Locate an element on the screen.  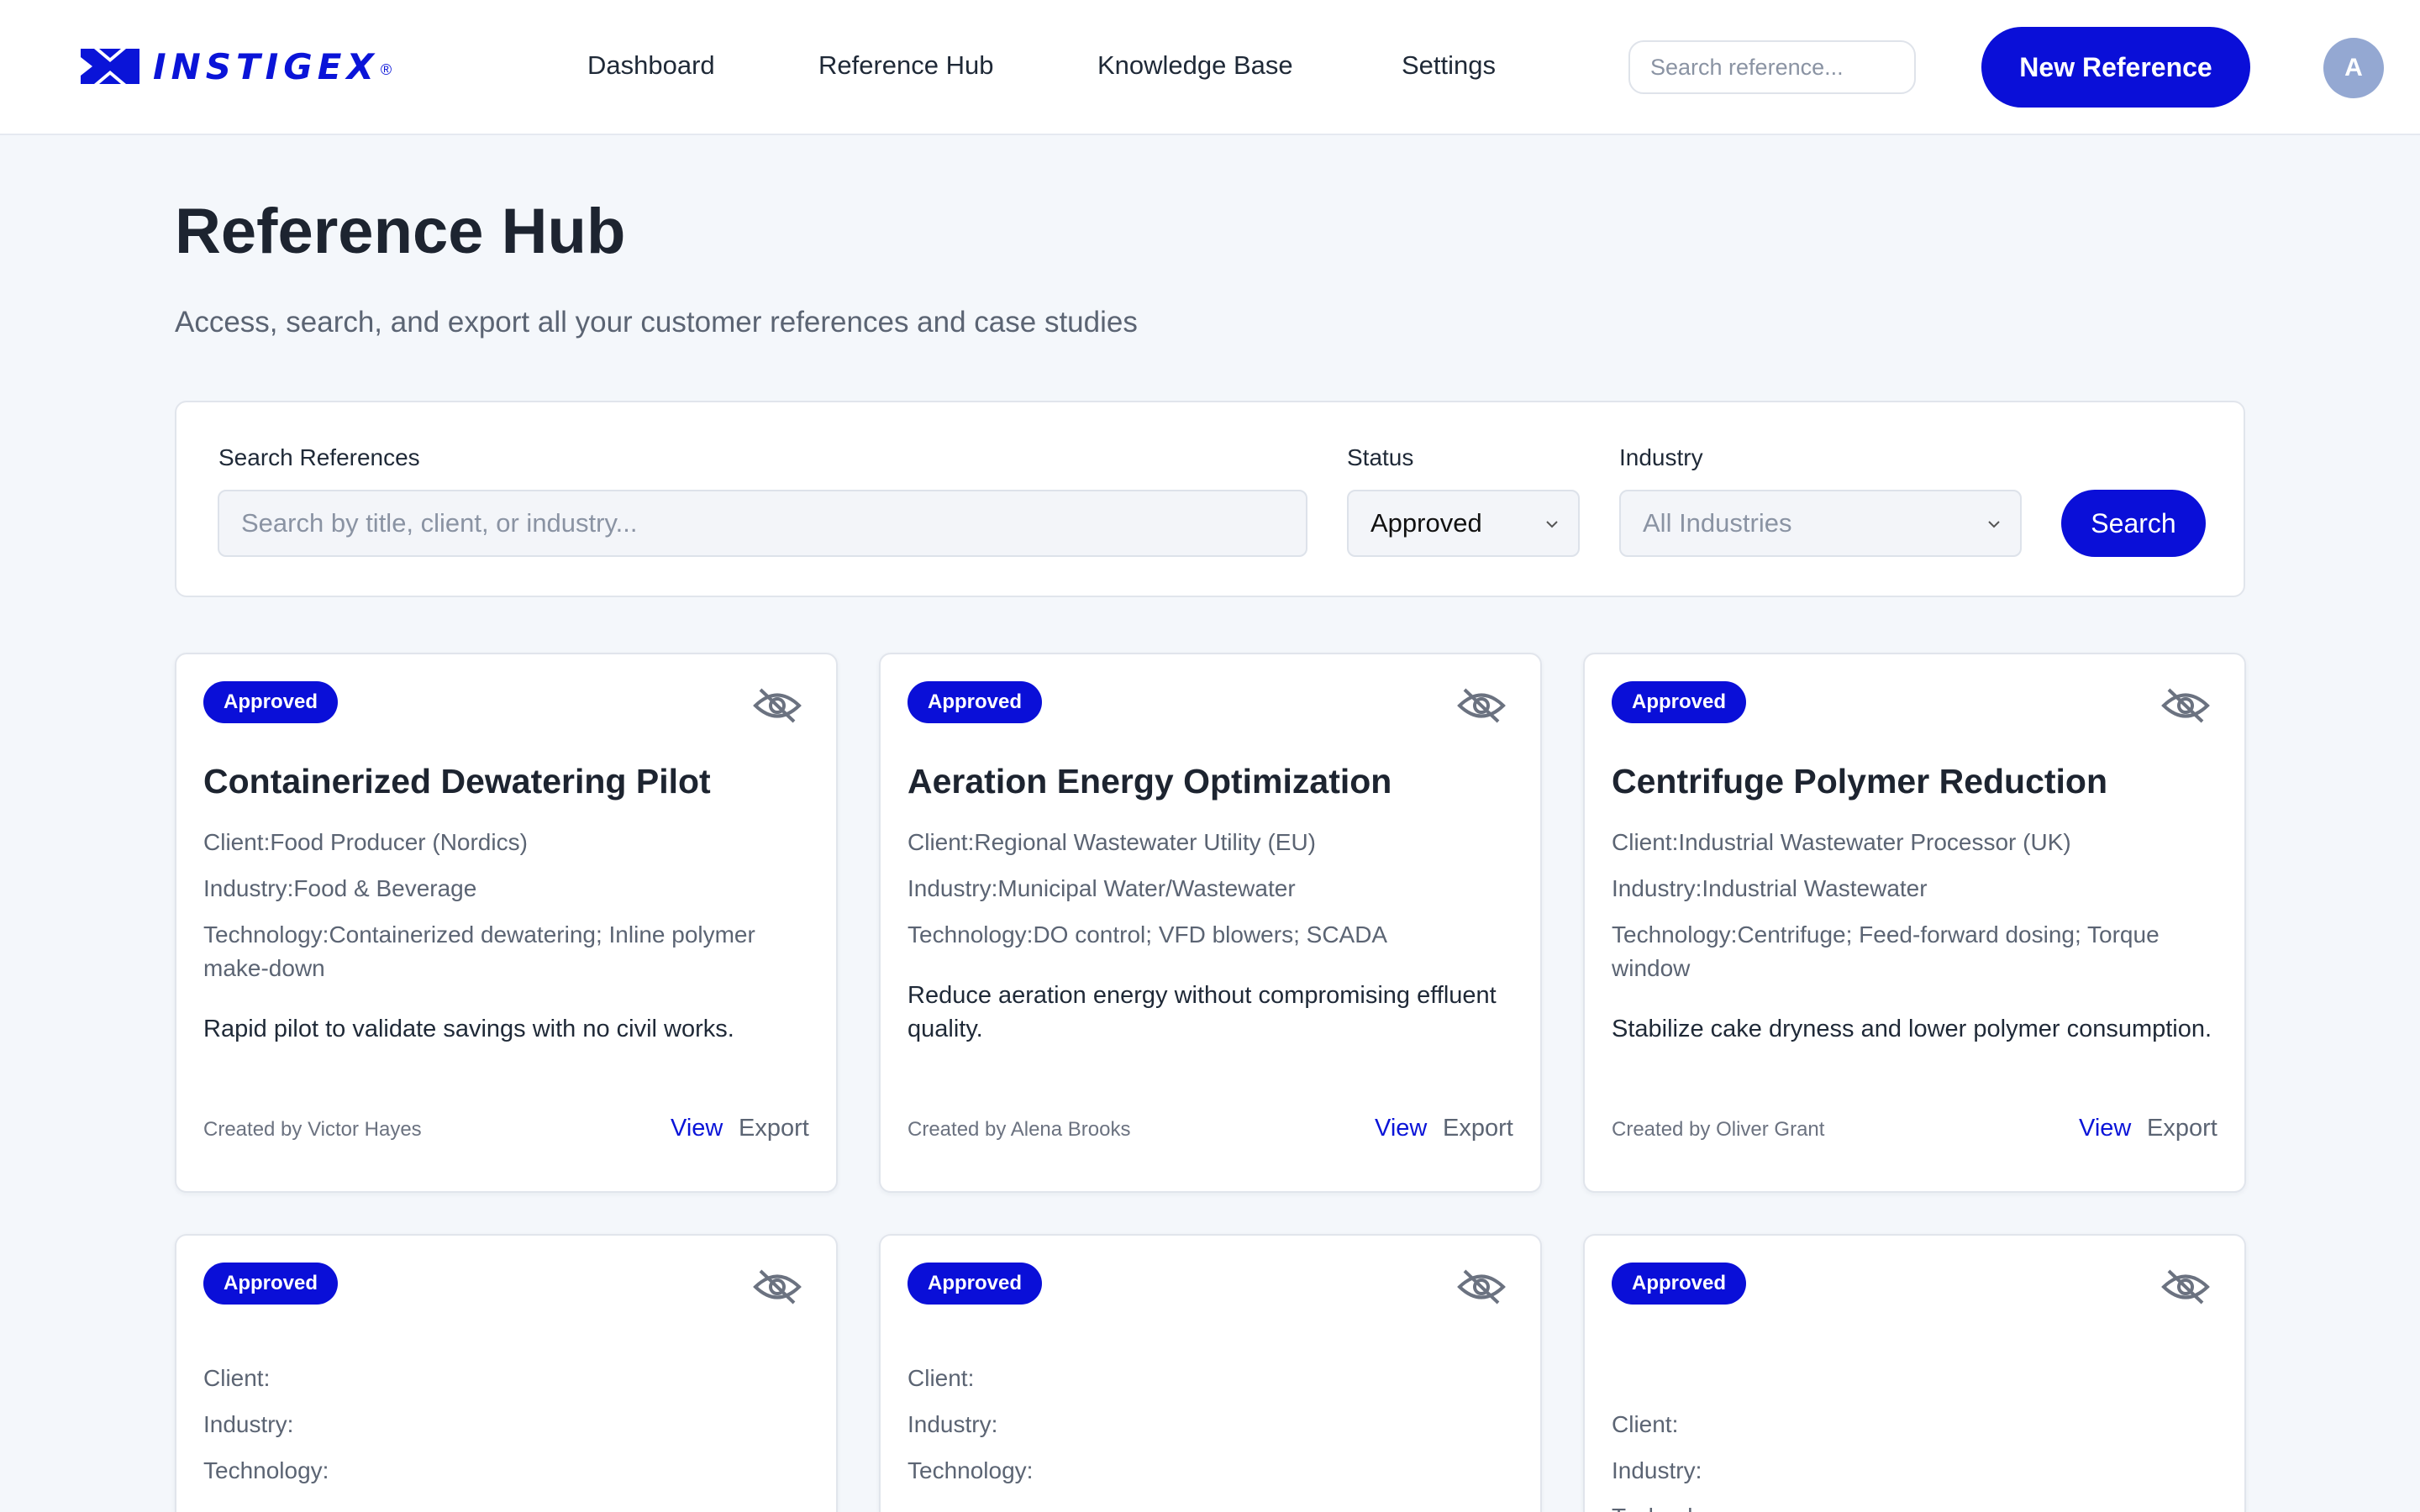
search-button: Search is located at coordinates (2133, 523).